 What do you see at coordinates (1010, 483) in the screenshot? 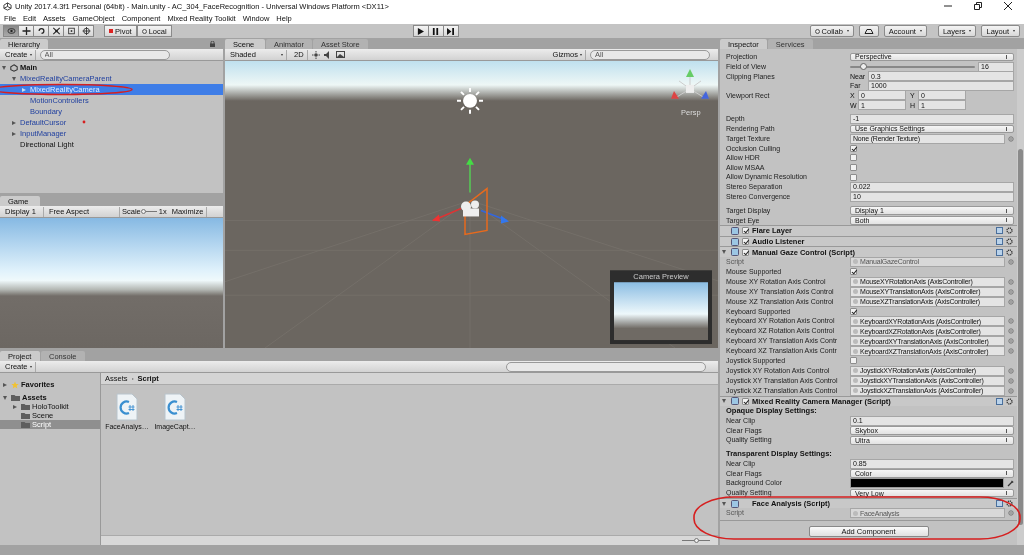
I see `eyedropper-icon` at bounding box center [1010, 483].